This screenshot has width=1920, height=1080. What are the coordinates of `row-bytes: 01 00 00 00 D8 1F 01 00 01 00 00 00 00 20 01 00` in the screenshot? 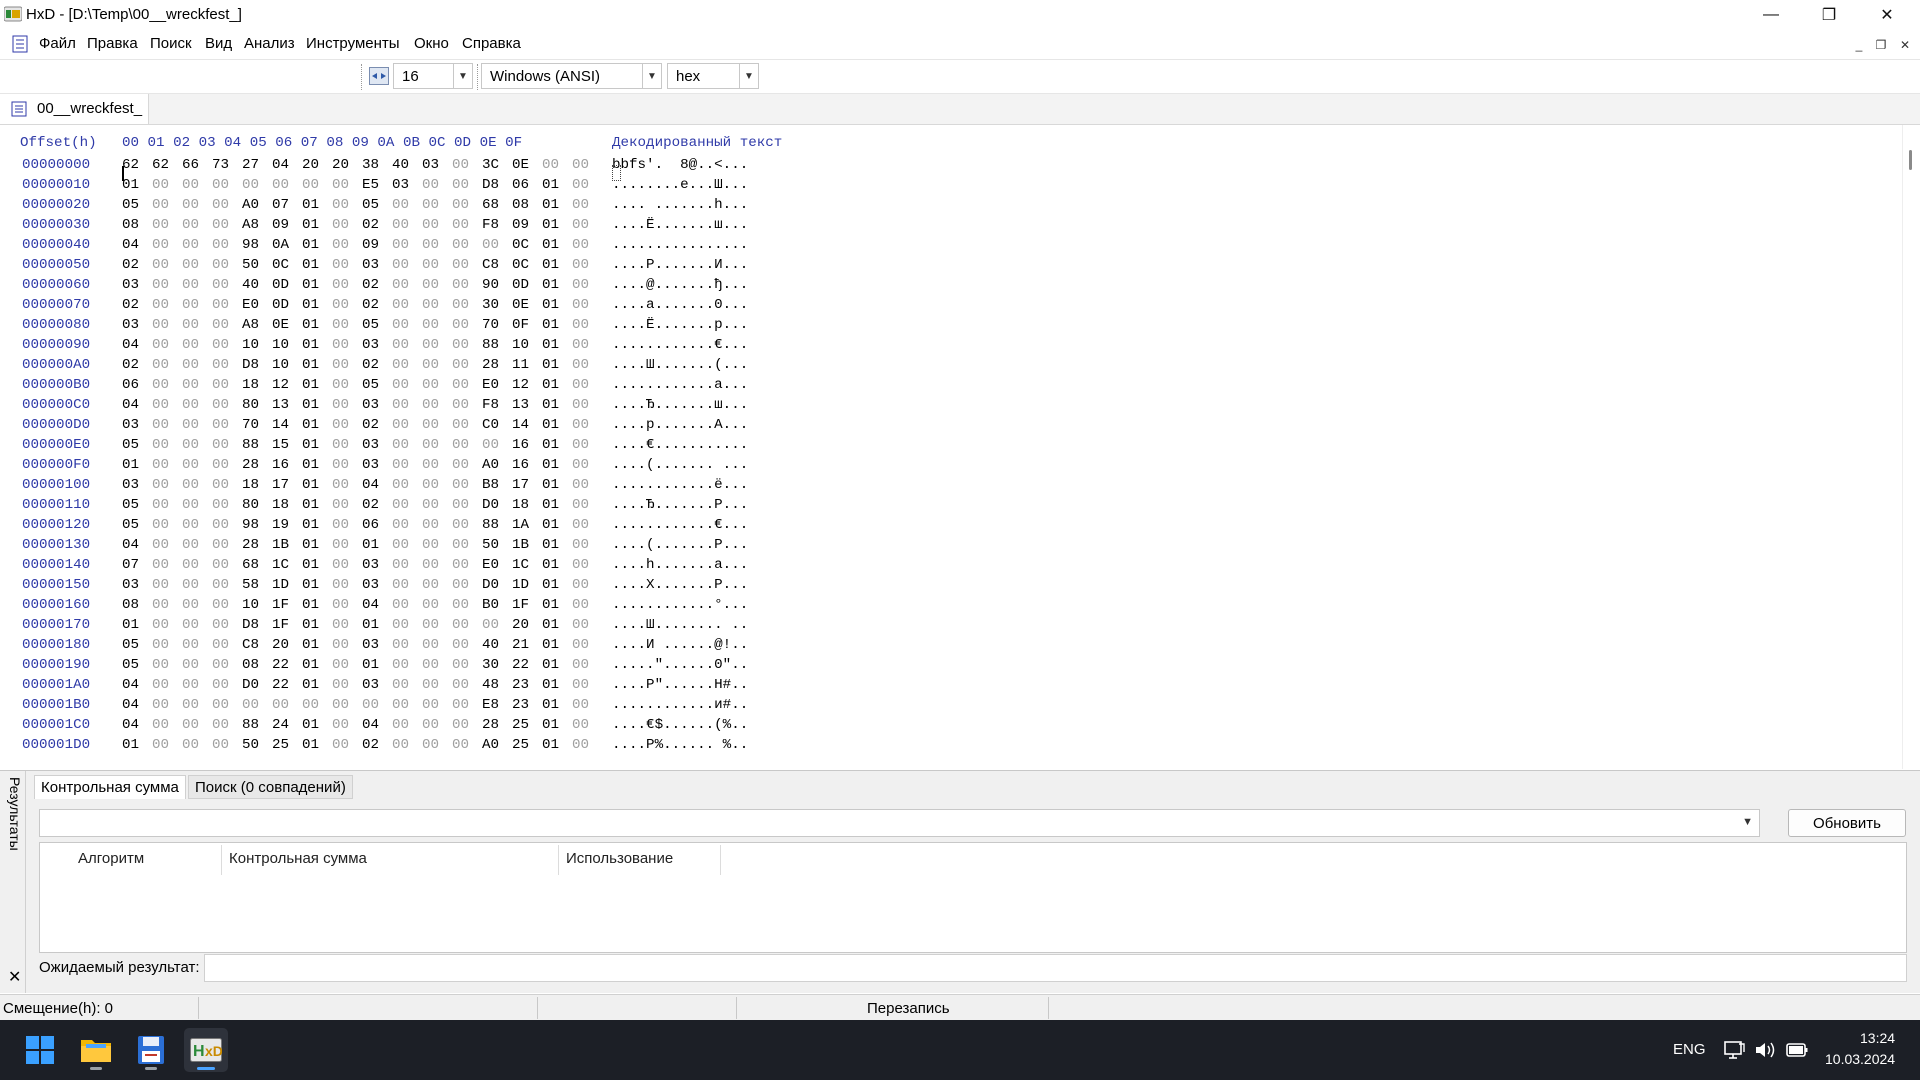 It's located at (362, 625).